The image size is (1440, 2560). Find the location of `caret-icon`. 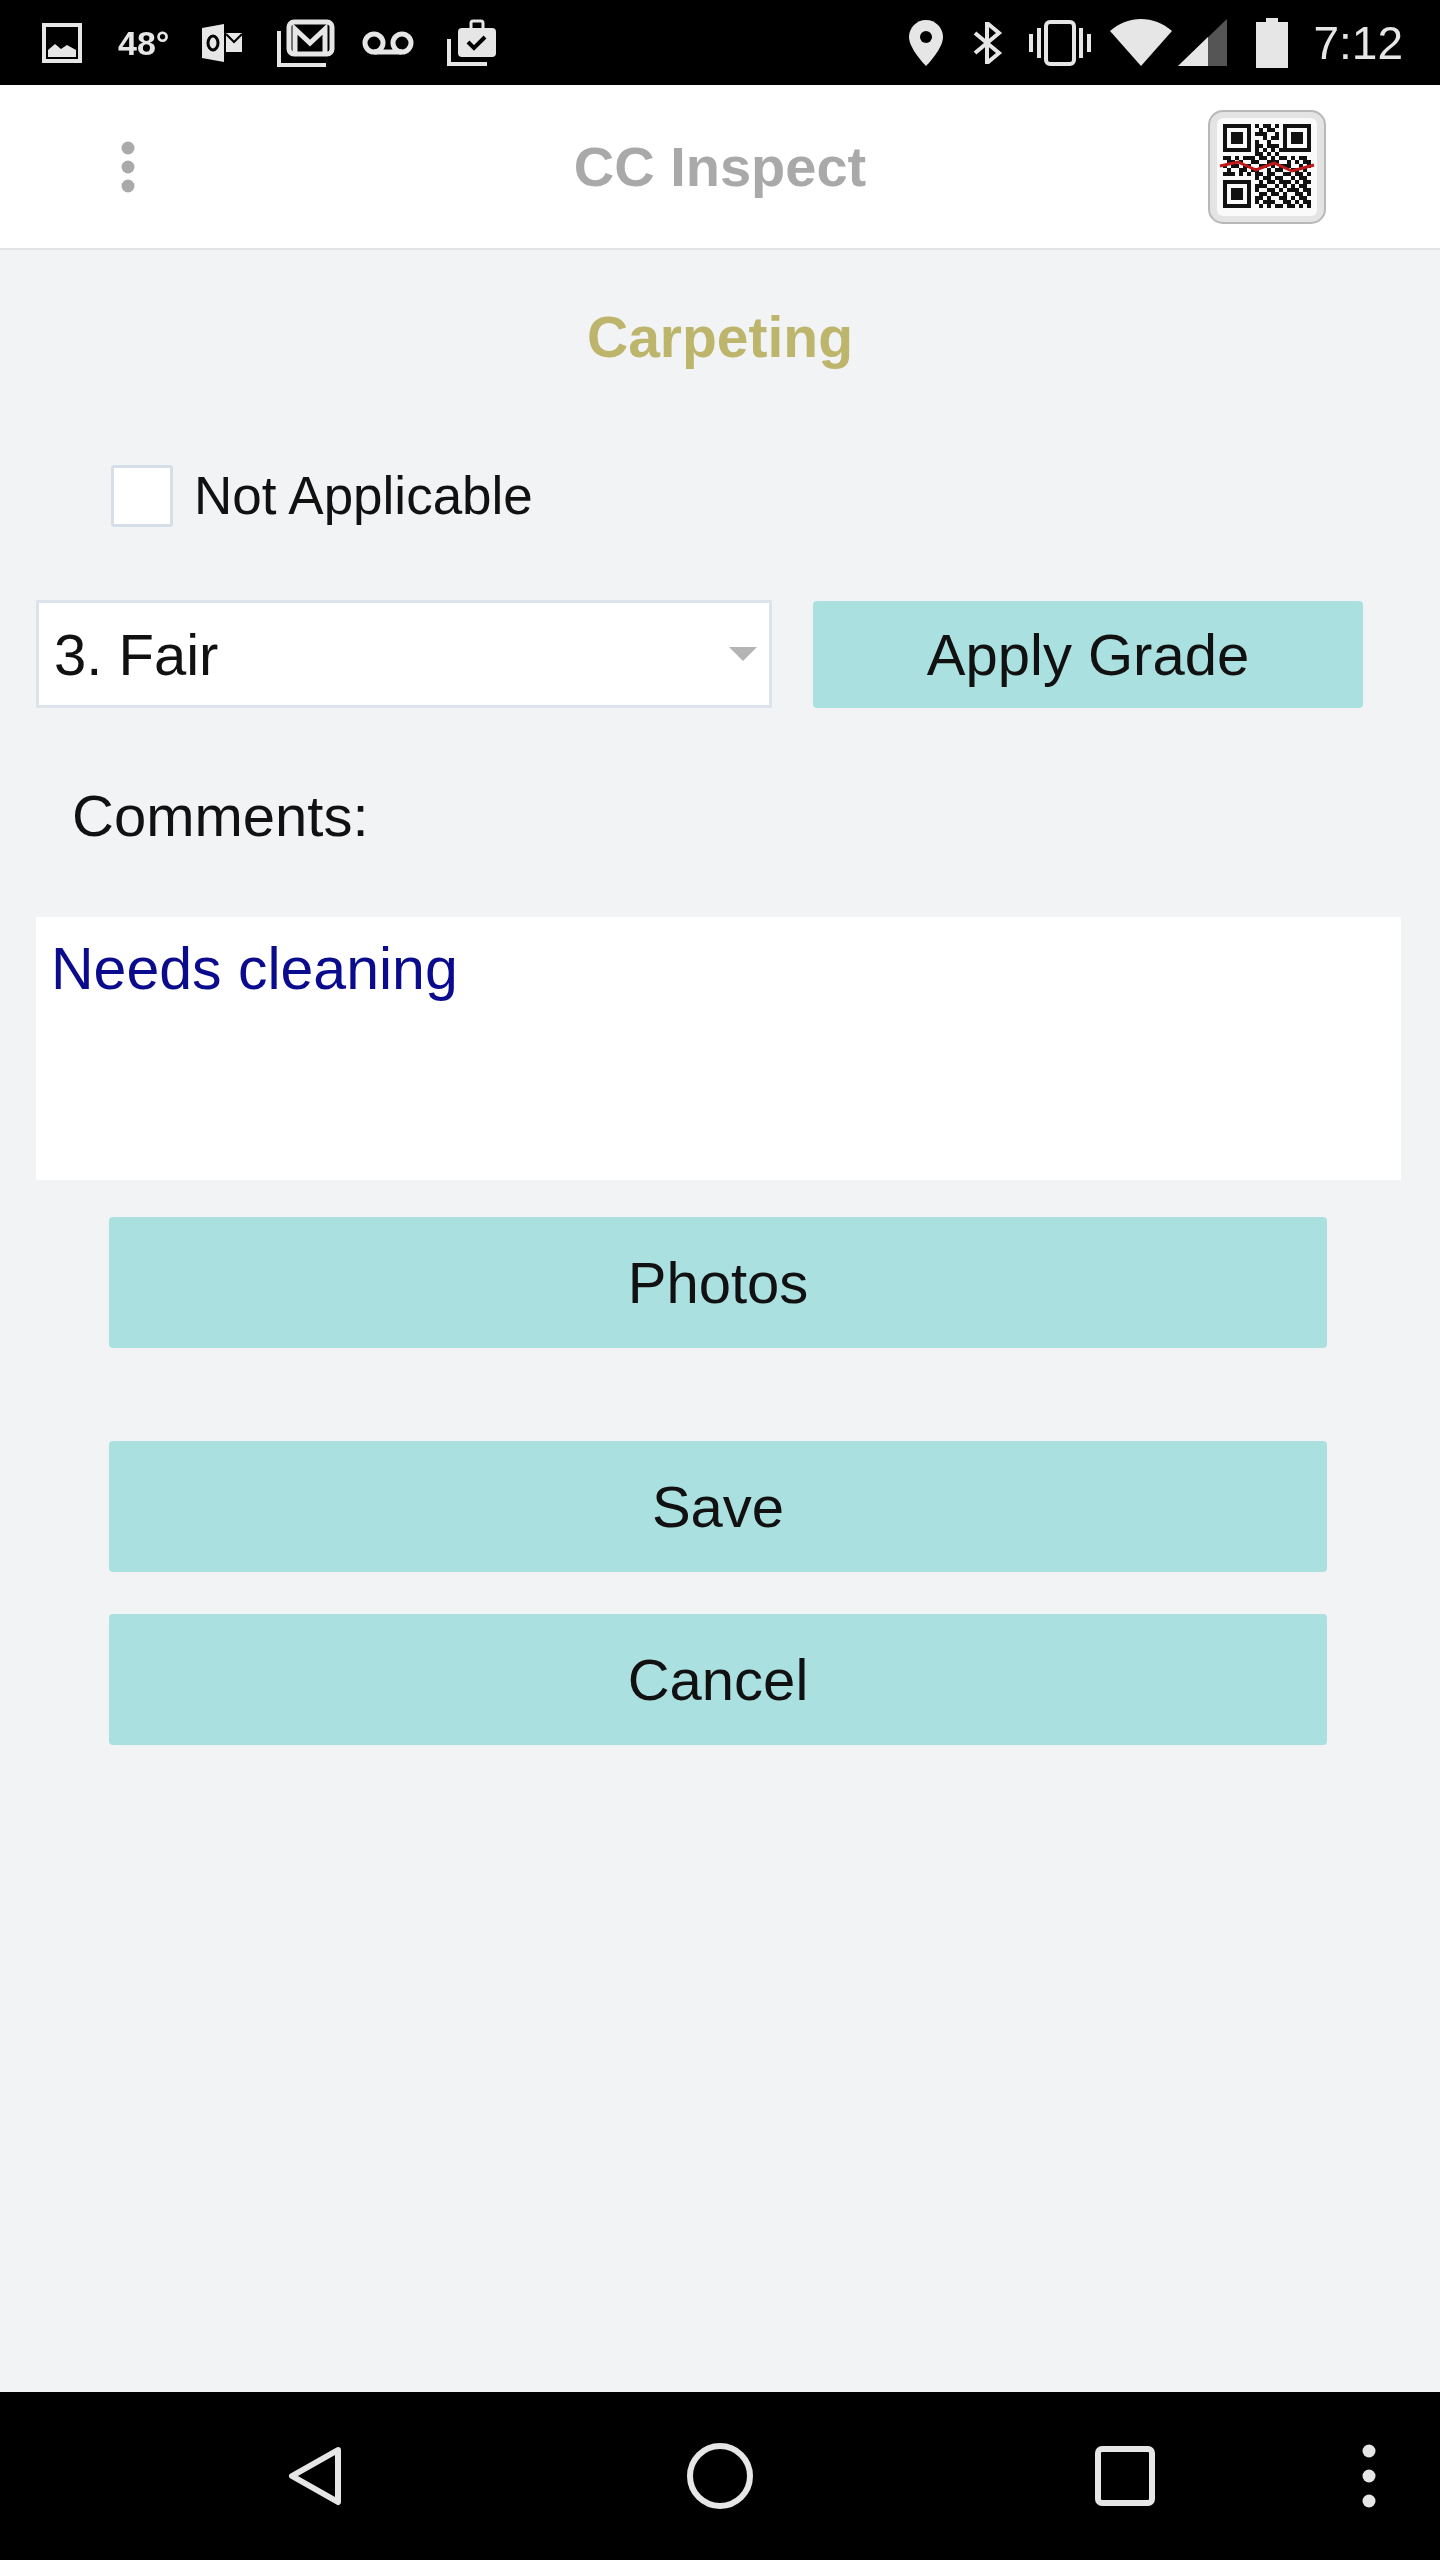

caret-icon is located at coordinates (743, 654).